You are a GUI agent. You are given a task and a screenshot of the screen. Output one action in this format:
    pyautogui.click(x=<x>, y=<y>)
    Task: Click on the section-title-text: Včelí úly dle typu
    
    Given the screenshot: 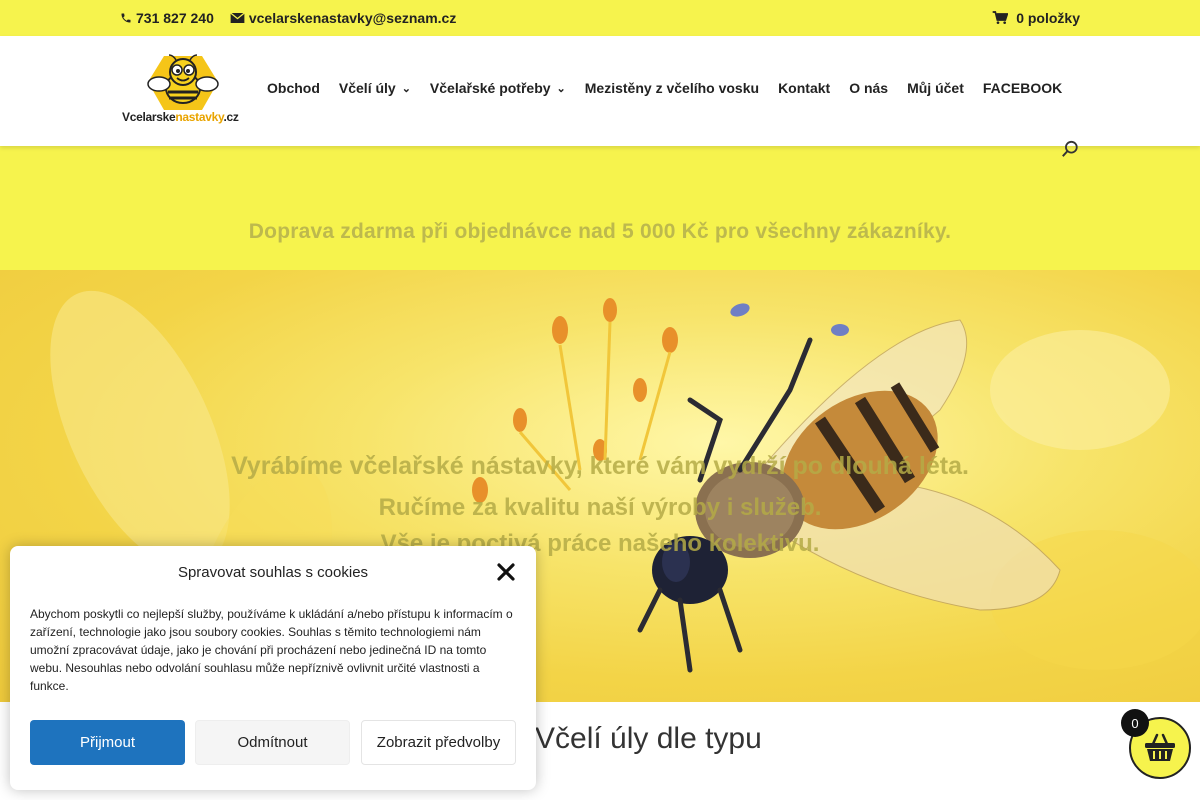 What is the action you would take?
    pyautogui.click(x=648, y=738)
    